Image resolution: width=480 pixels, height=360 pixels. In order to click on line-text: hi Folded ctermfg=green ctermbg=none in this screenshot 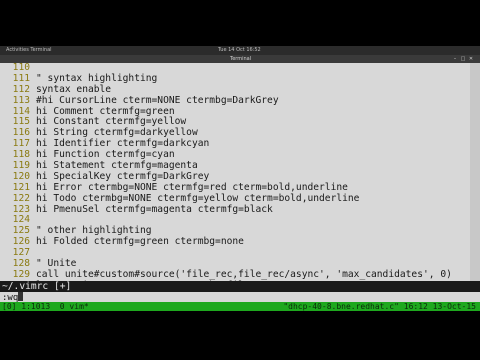, I will do `click(140, 242)`.